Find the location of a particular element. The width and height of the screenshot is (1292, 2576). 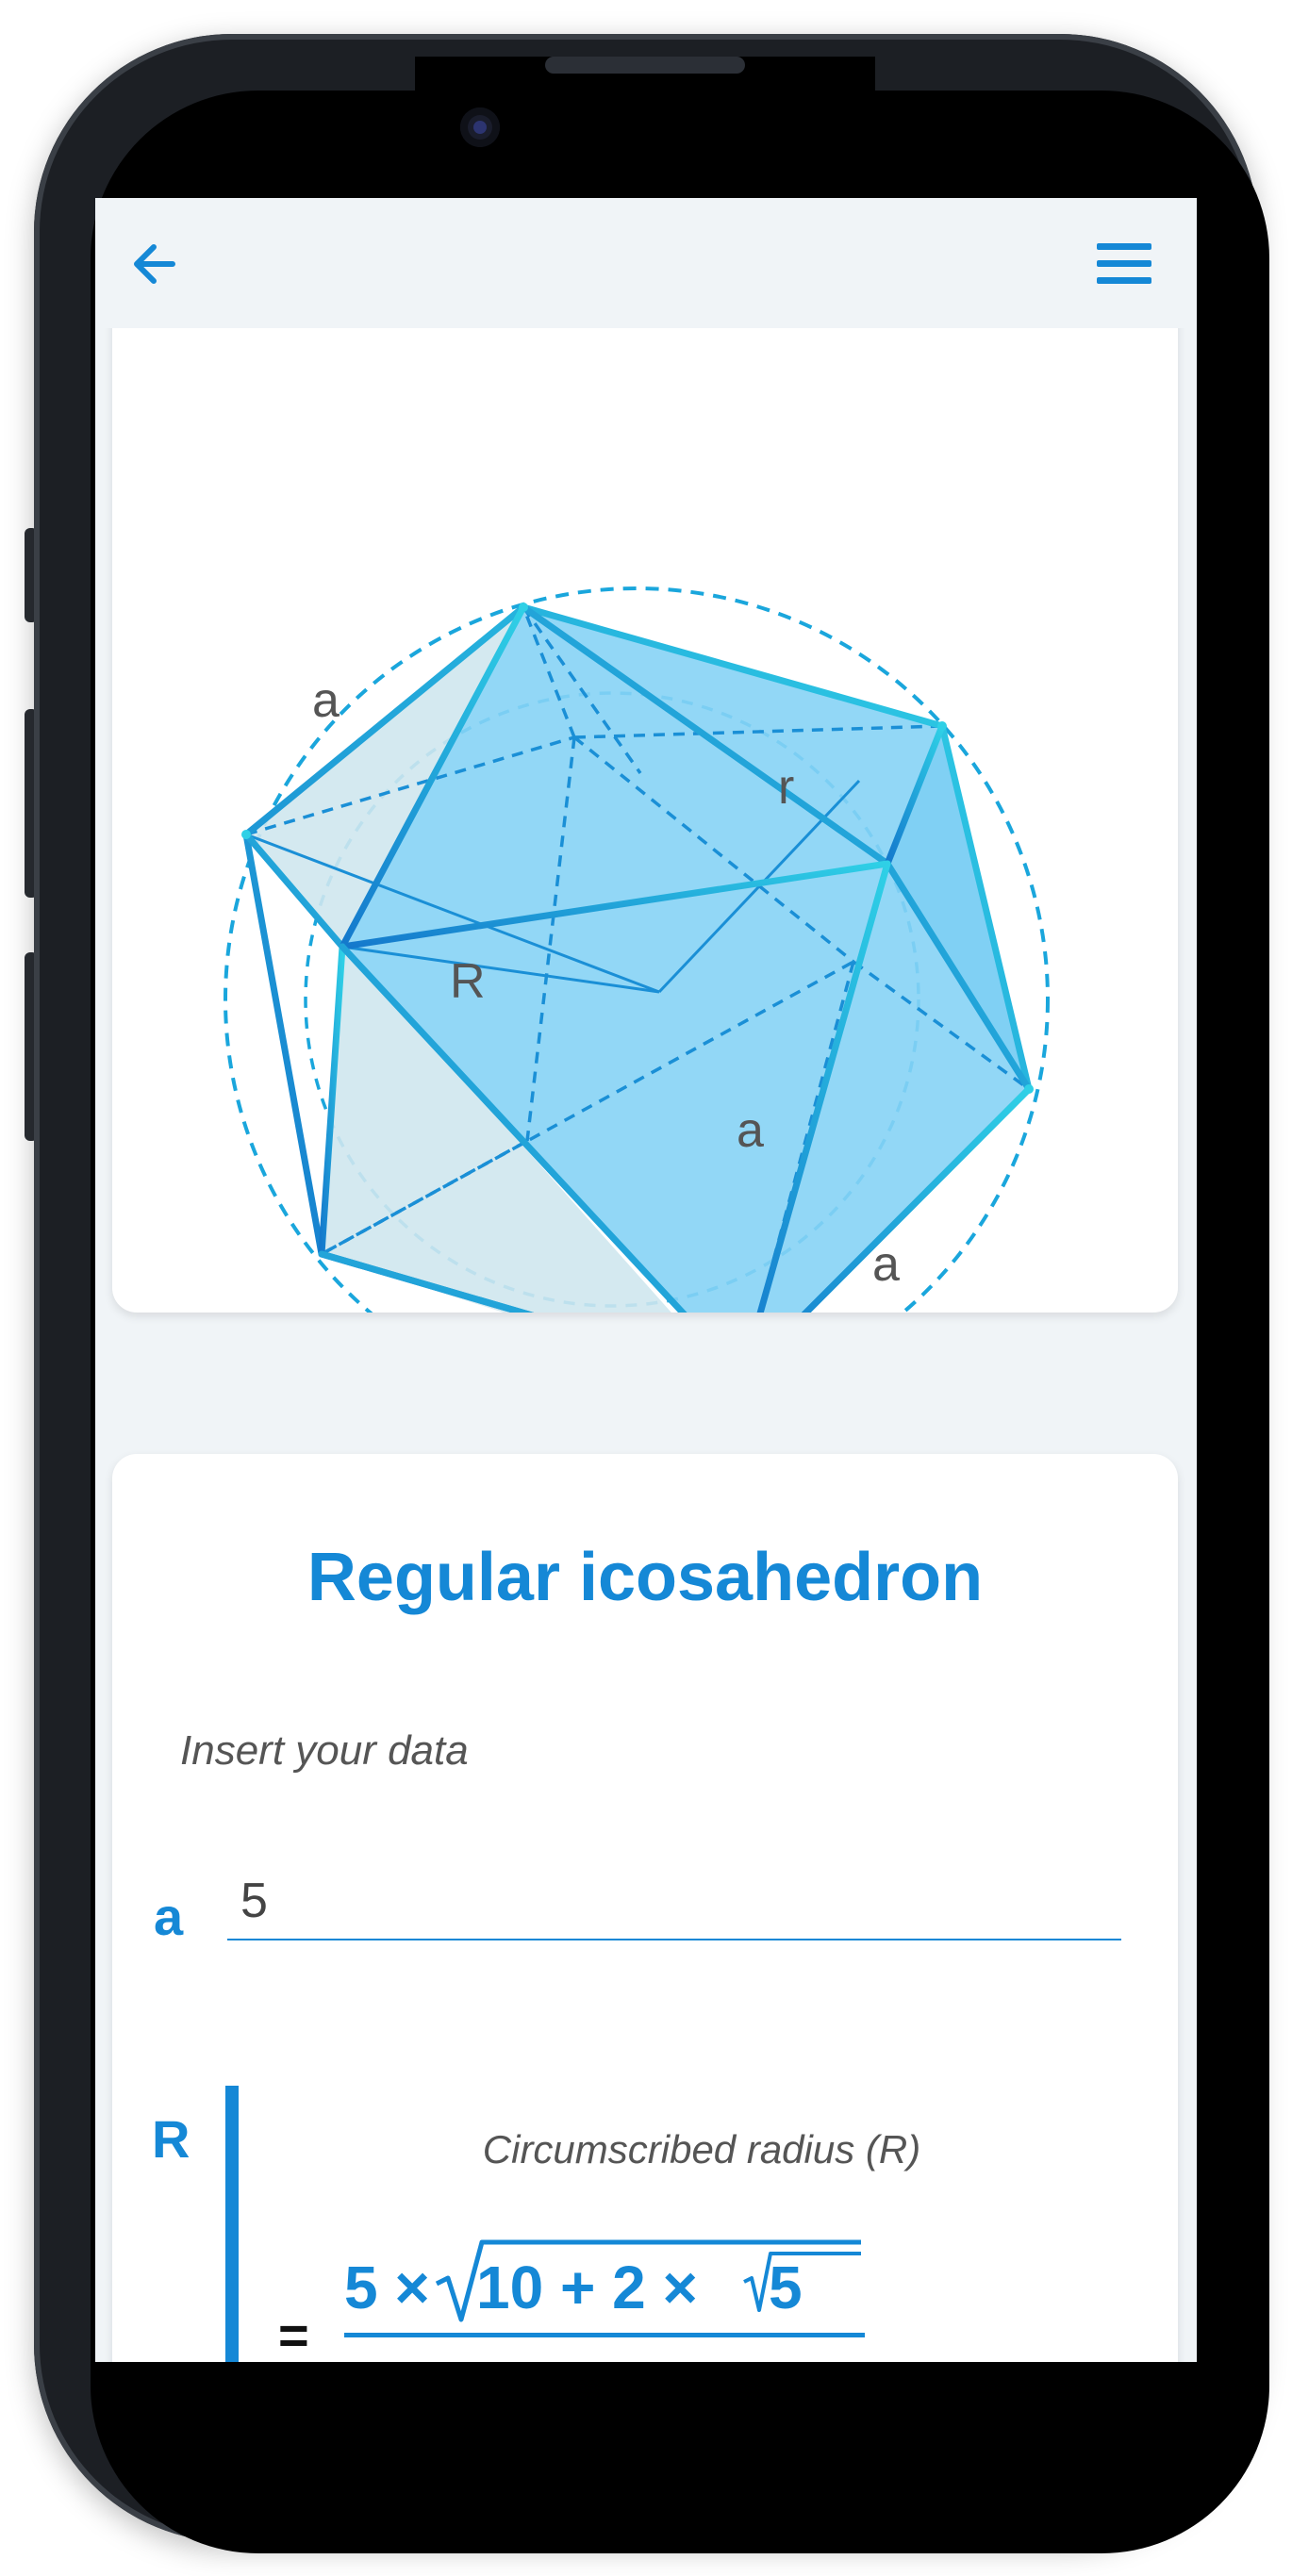

menu-button is located at coordinates (1124, 264).